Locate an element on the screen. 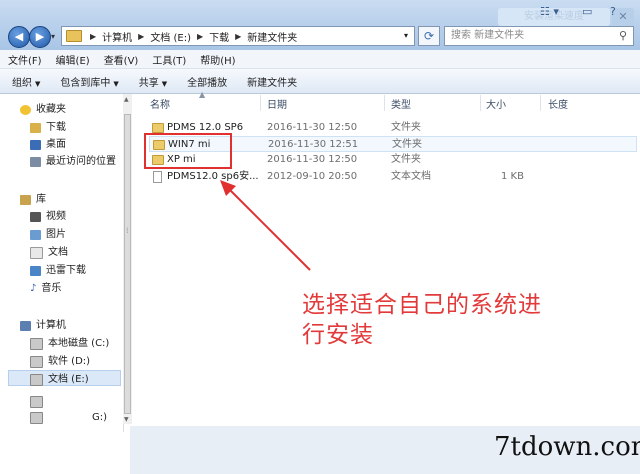  forward-button: ▶ is located at coordinates (40, 37).